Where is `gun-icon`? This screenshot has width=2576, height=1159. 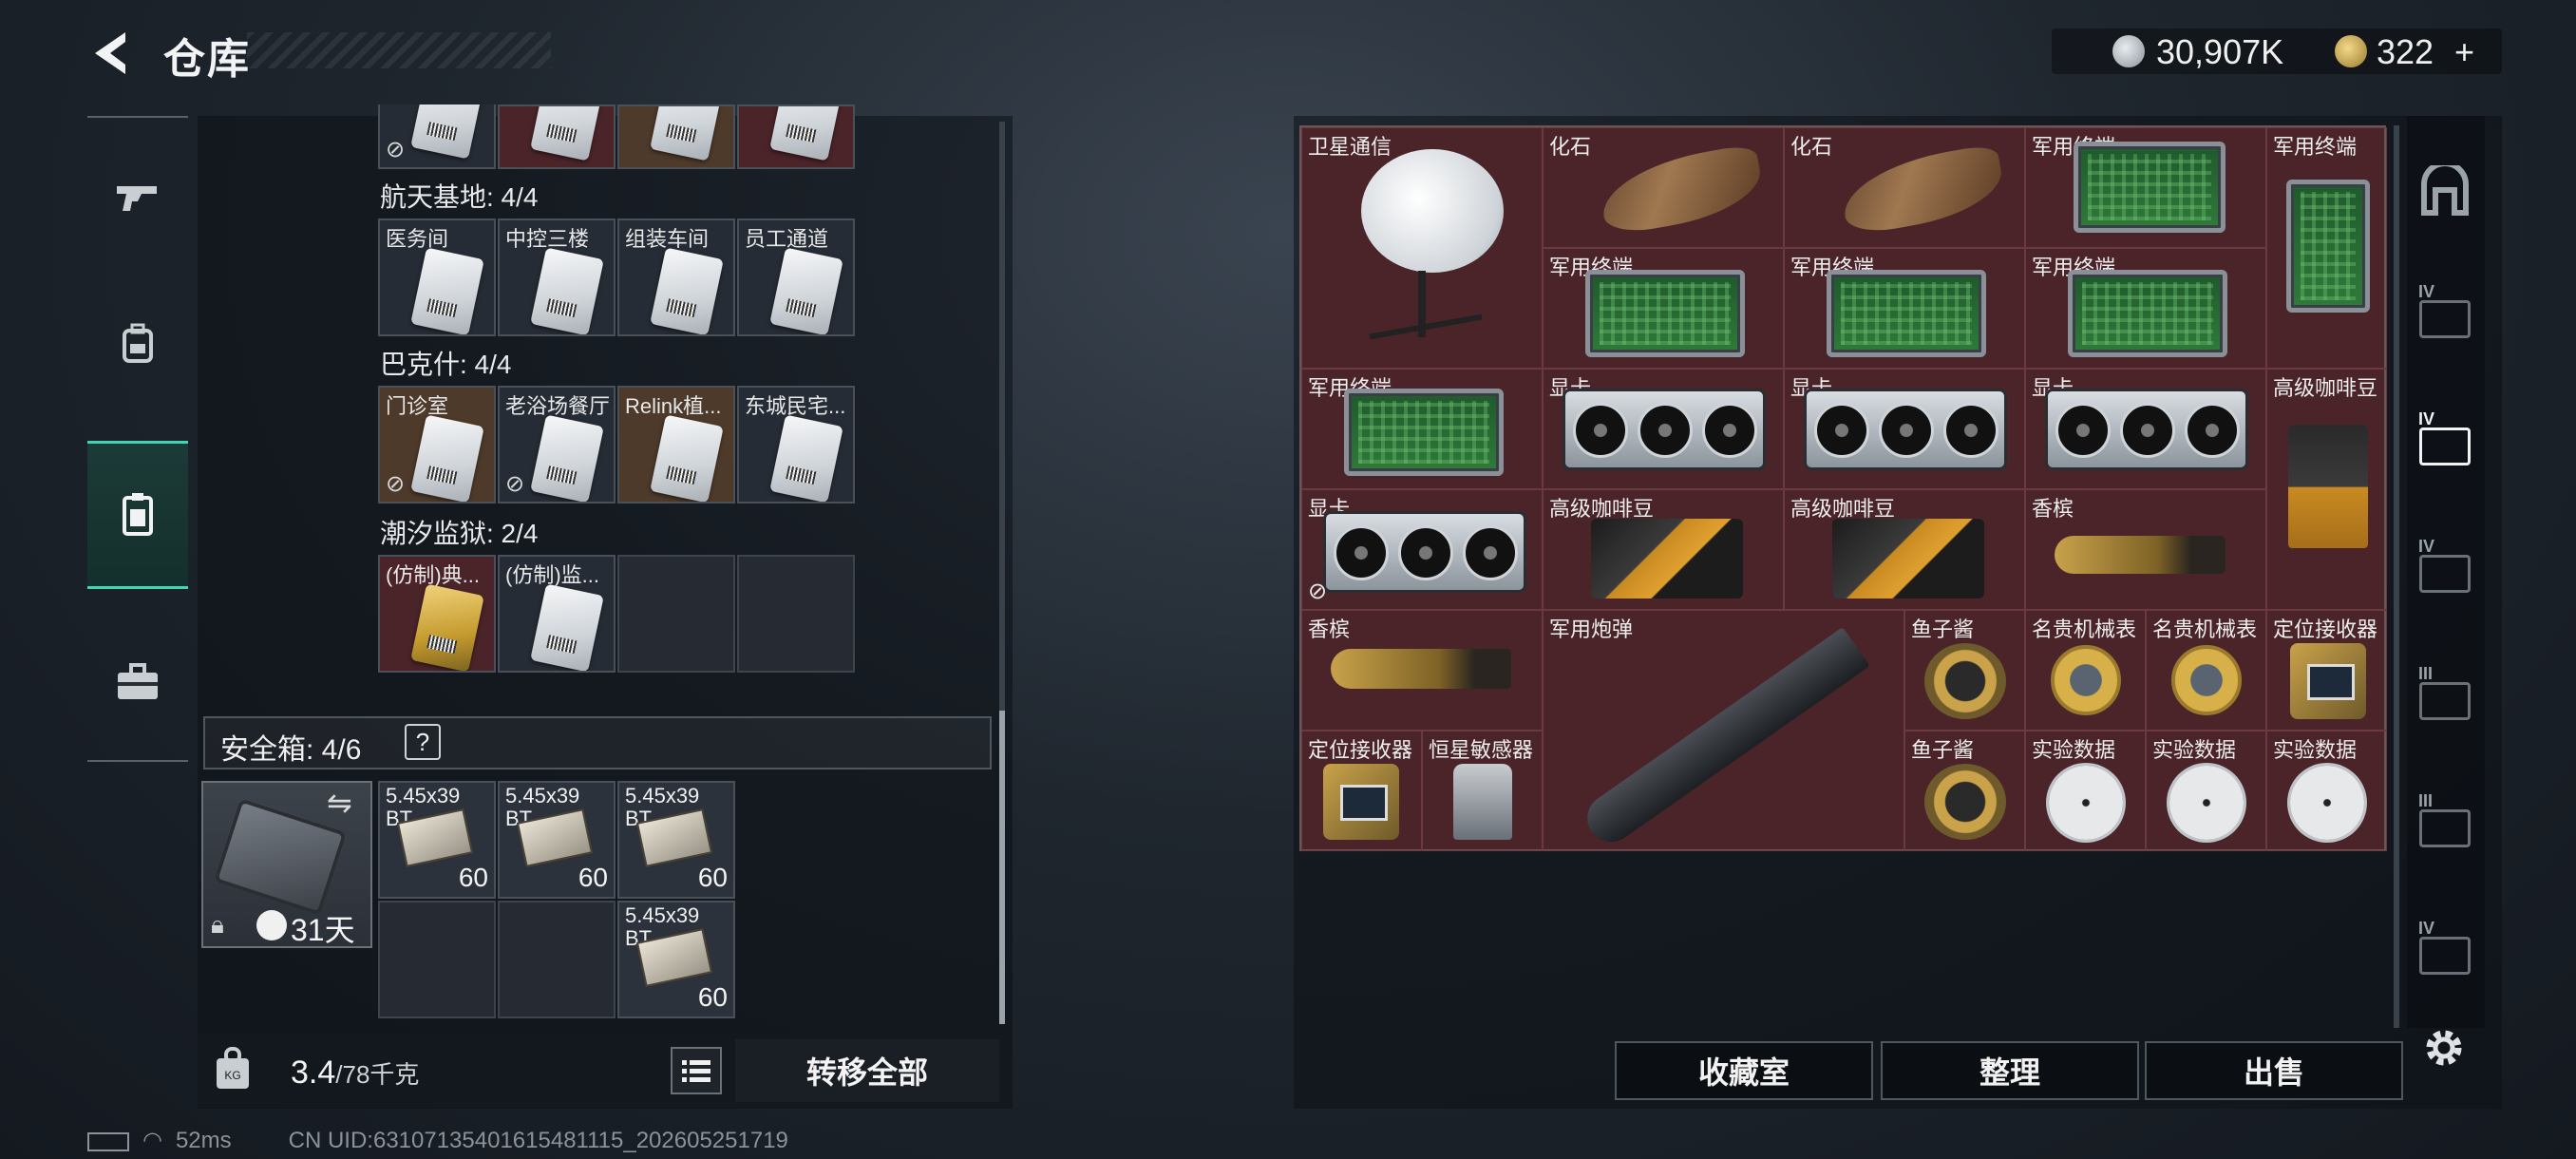 gun-icon is located at coordinates (137, 198).